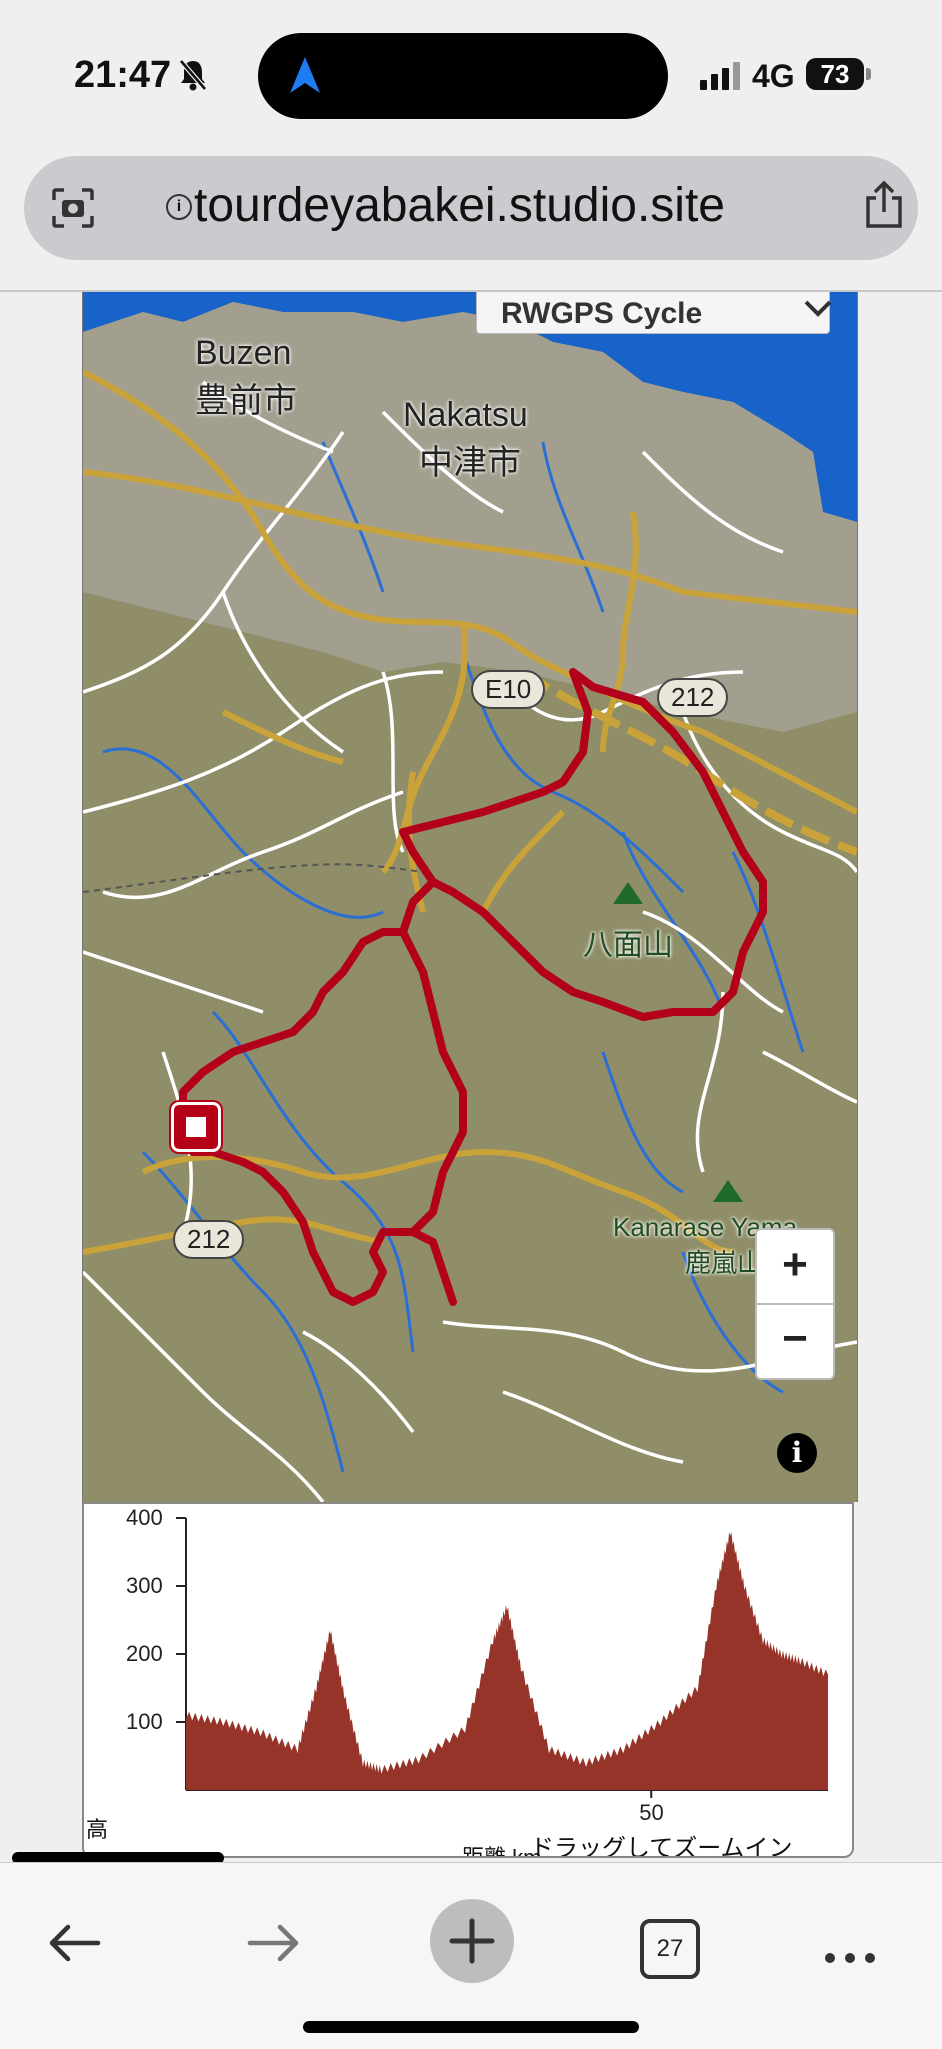 This screenshot has width=942, height=2049. I want to click on map-layer-select: RWGPS Cycle, so click(654, 313).